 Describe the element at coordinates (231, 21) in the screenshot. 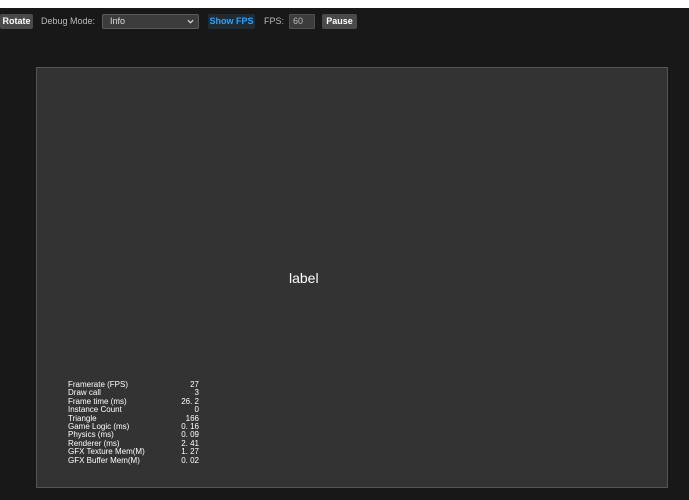

I see `show-fps-button: Show FPS` at that location.